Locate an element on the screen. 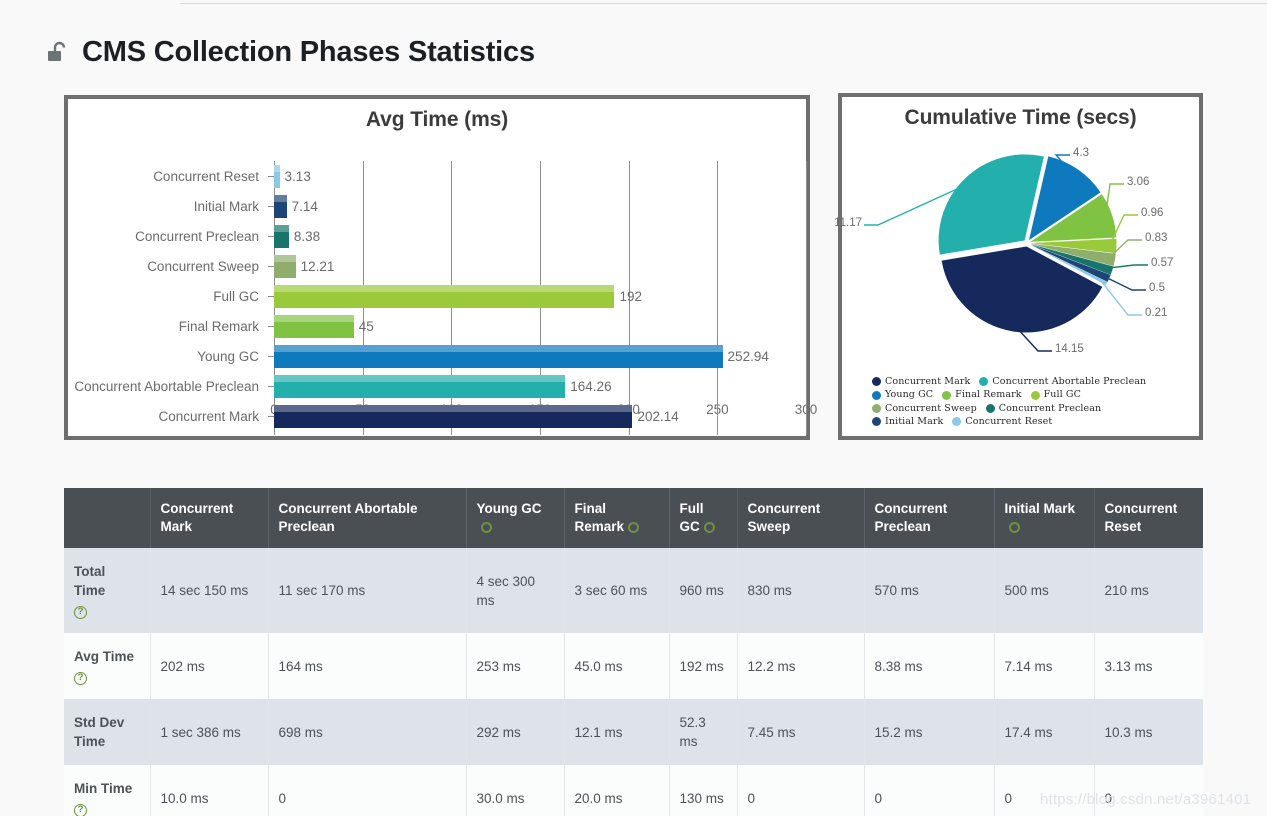 The image size is (1267, 816). bar-row: Concurrent Abortable Preclean 164.26 is located at coordinates (437, 386).